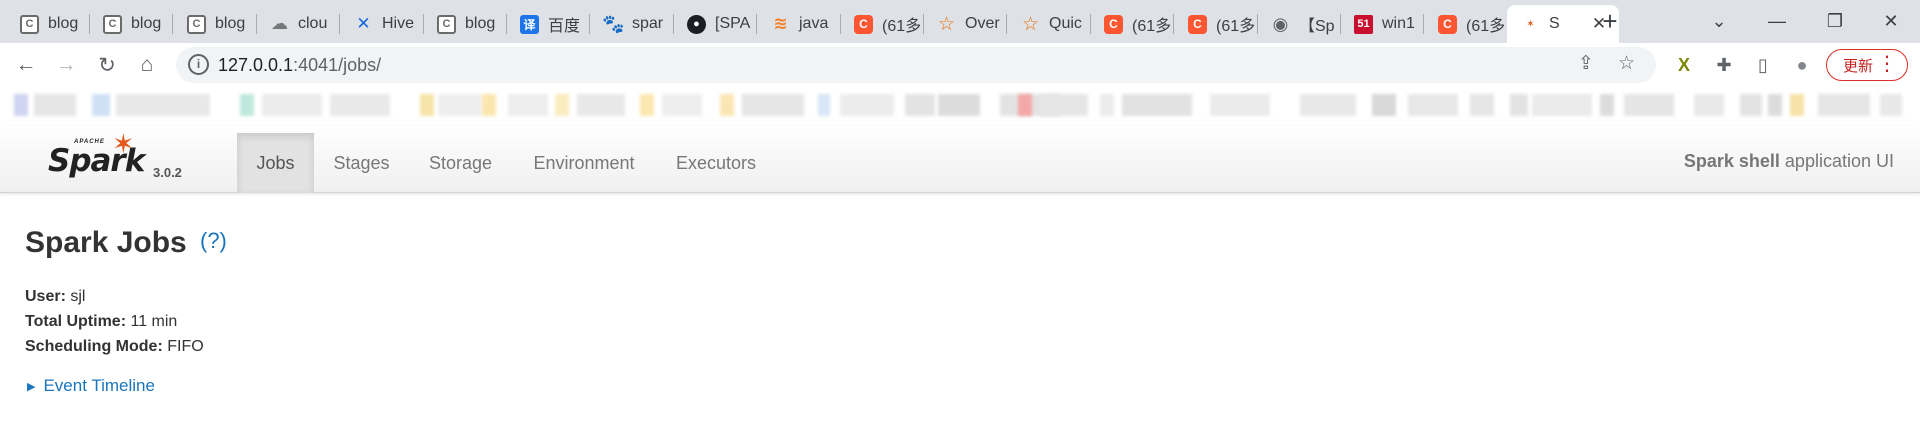 The image size is (1920, 438). Describe the element at coordinates (1777, 21) in the screenshot. I see `minimize-button: —` at that location.